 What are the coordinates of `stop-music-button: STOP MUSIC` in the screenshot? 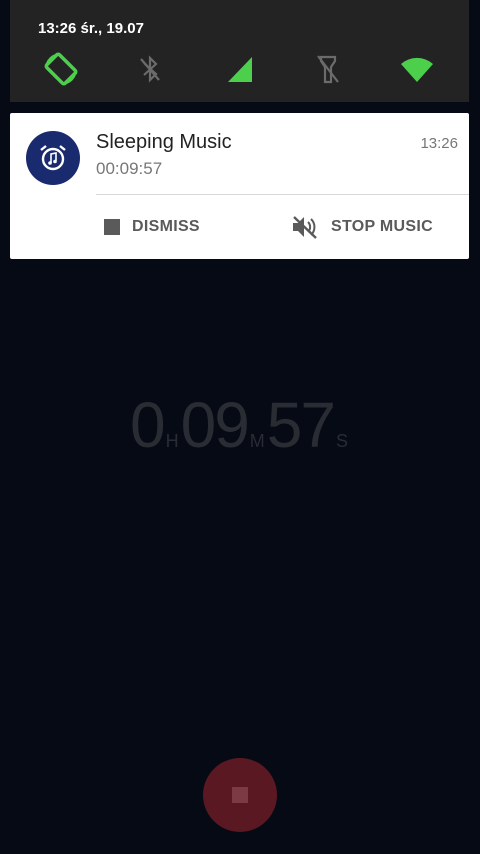 It's located at (362, 227).